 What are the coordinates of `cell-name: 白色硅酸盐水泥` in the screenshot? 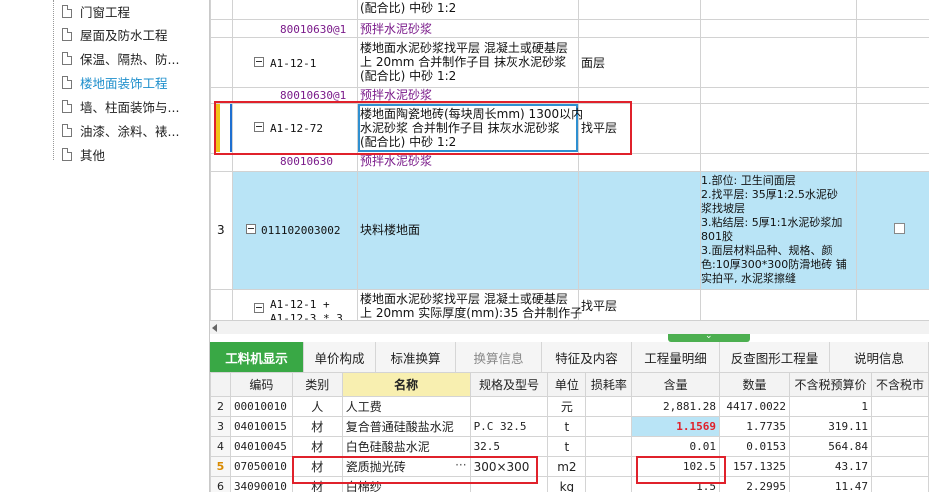 It's located at (406, 446).